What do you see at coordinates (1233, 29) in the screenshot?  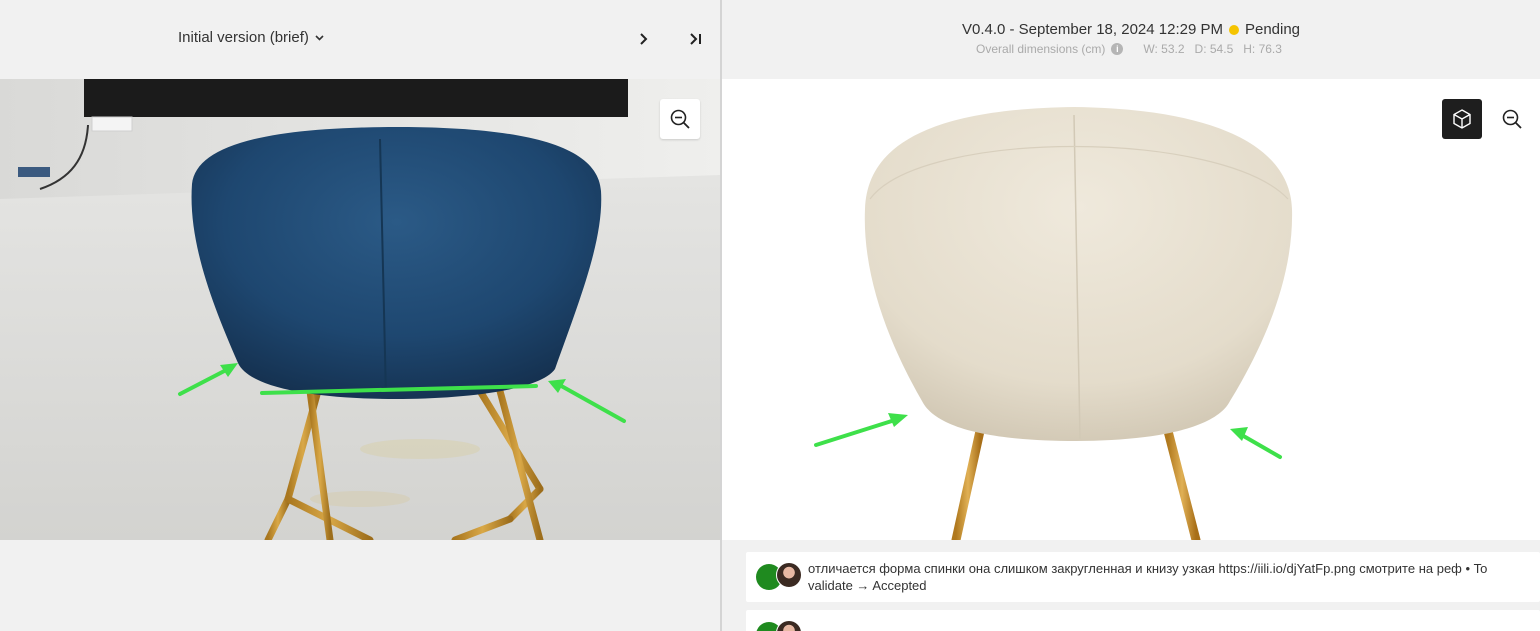 I see `status-dot-icon` at bounding box center [1233, 29].